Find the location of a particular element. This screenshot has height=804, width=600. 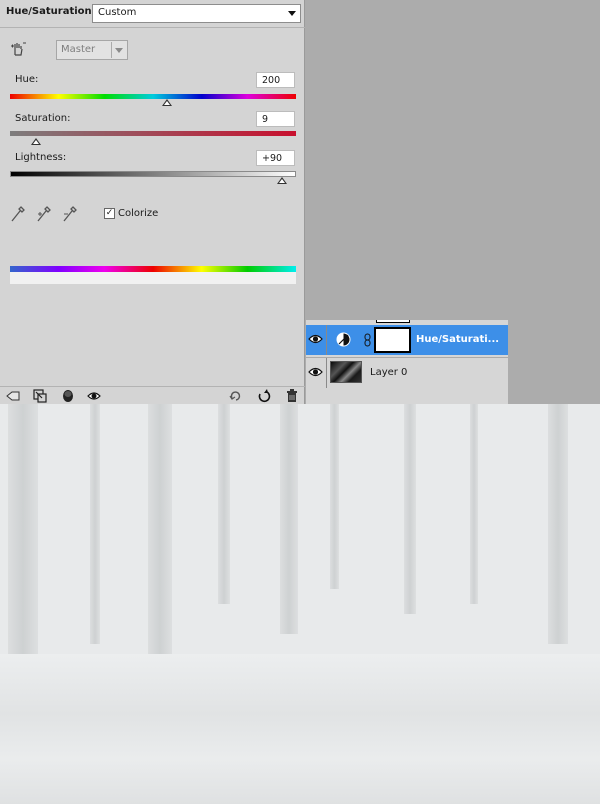

preset-dropdown: Custom is located at coordinates (196, 13).